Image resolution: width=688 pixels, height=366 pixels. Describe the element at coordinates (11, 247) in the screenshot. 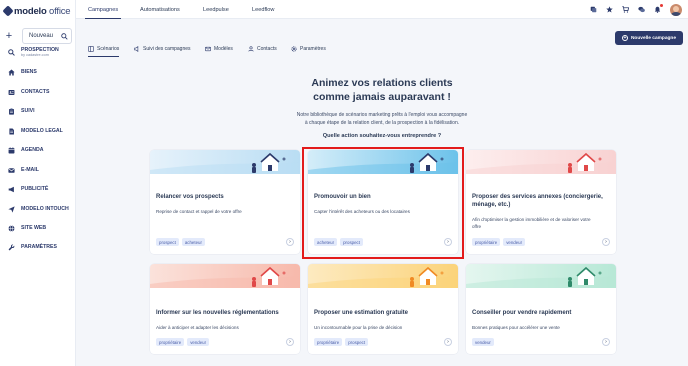

I see `wrench-icon` at that location.